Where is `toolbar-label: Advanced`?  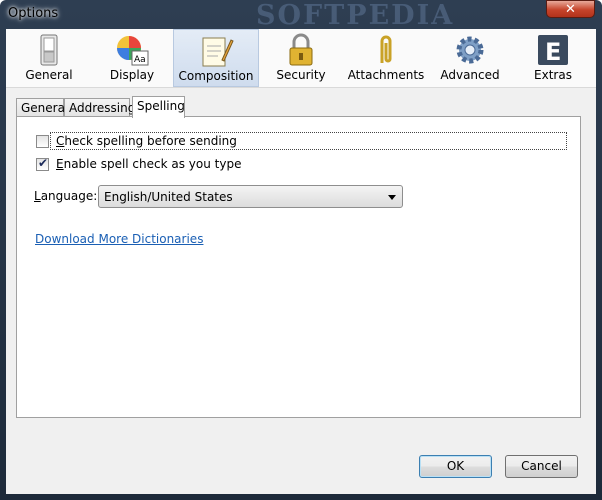
toolbar-label: Advanced is located at coordinates (470, 75).